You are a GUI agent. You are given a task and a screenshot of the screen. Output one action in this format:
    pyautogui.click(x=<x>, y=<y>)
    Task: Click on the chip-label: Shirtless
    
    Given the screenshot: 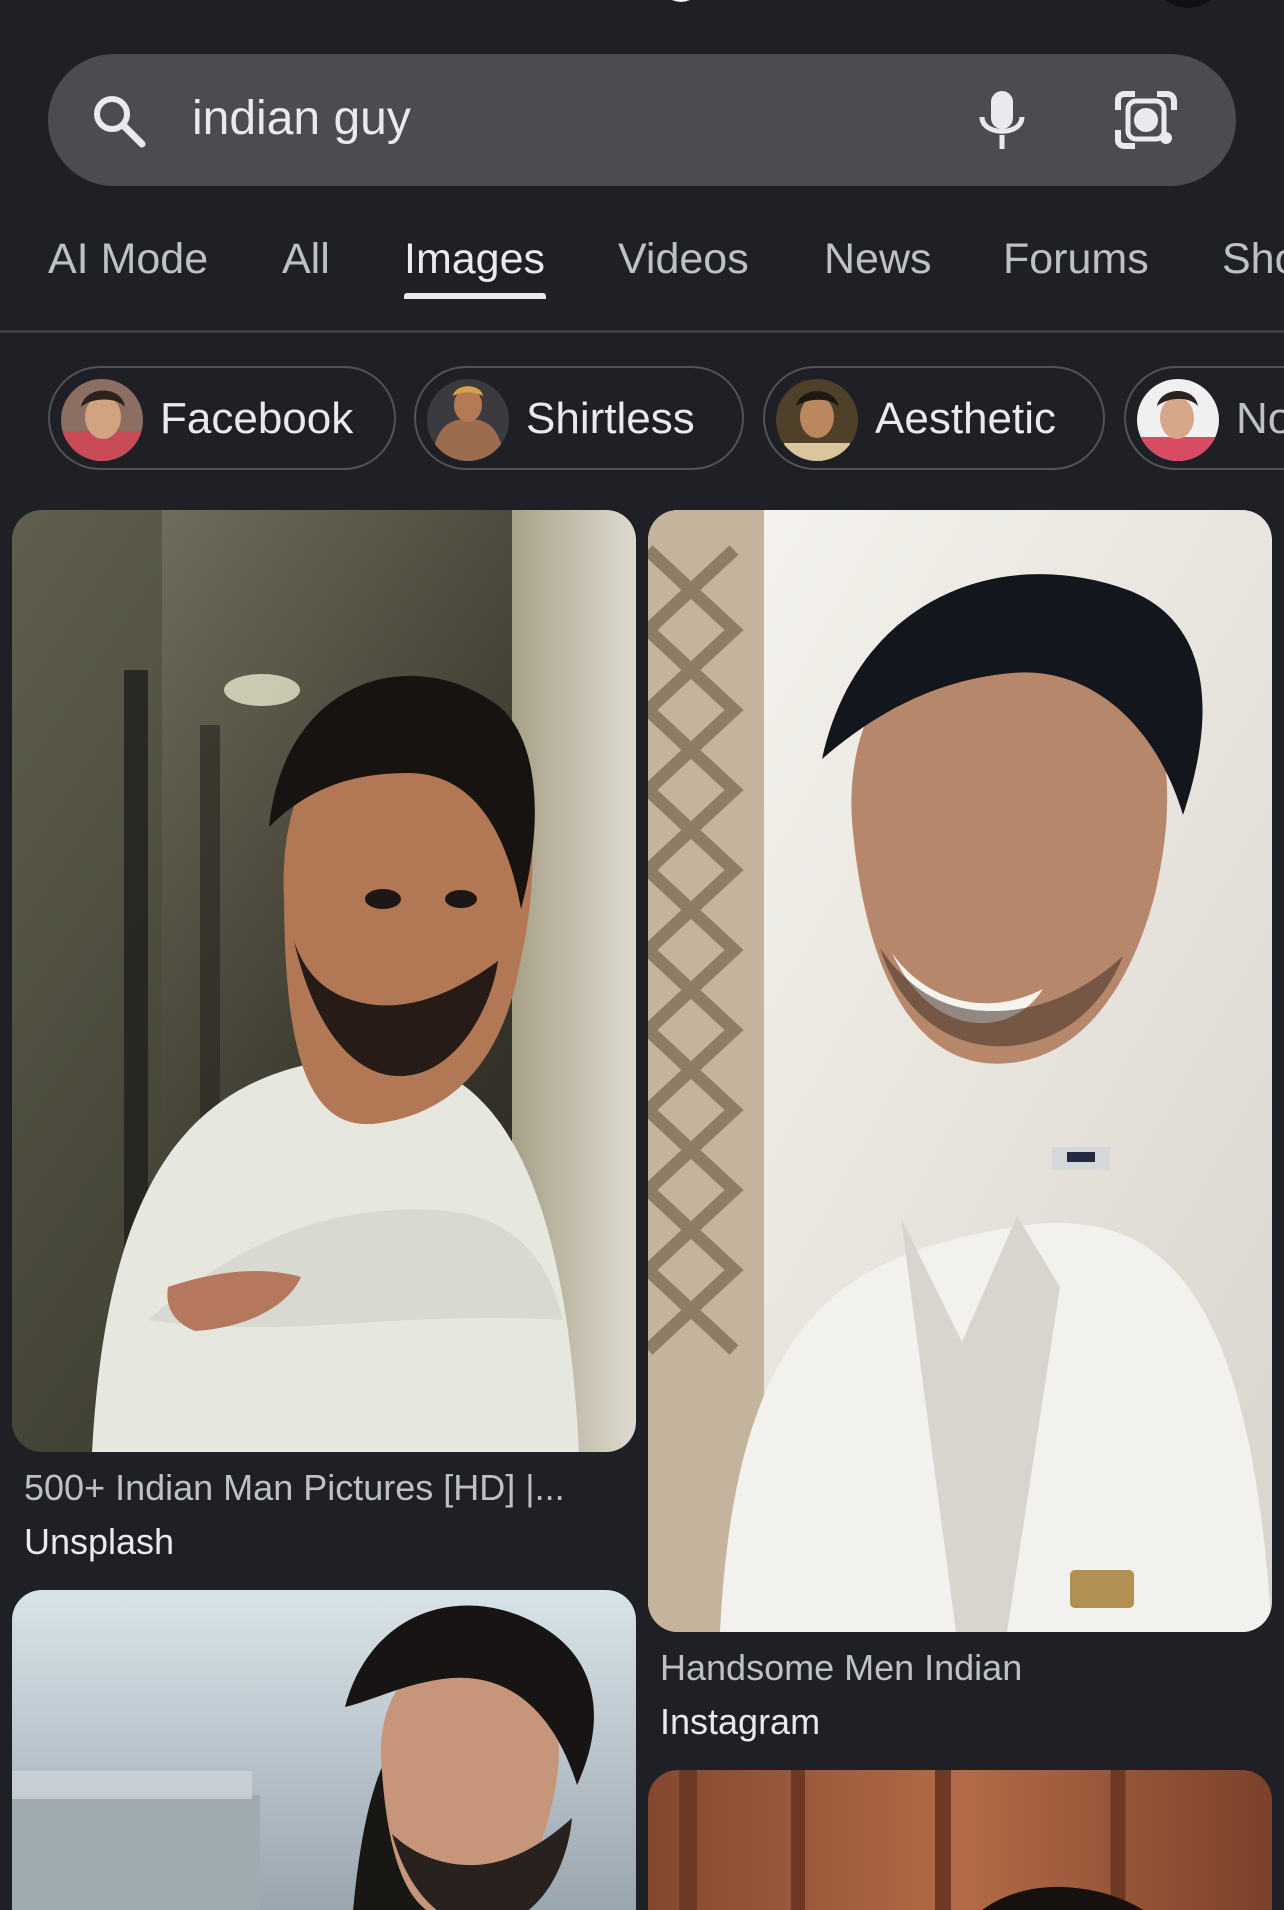 What is the action you would take?
    pyautogui.click(x=610, y=418)
    